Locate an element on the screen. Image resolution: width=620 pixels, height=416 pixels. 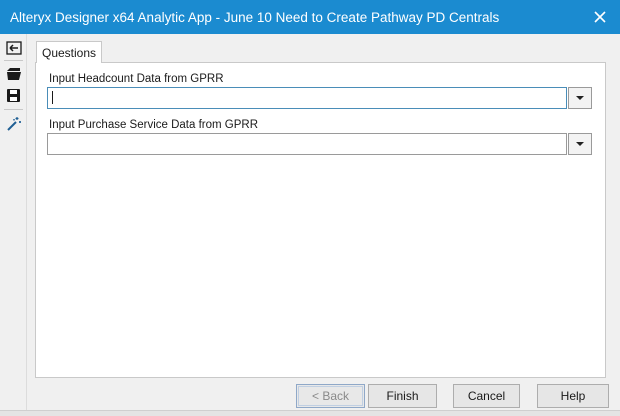
headcount-label: Input Headcount Data from GPRR is located at coordinates (136, 79).